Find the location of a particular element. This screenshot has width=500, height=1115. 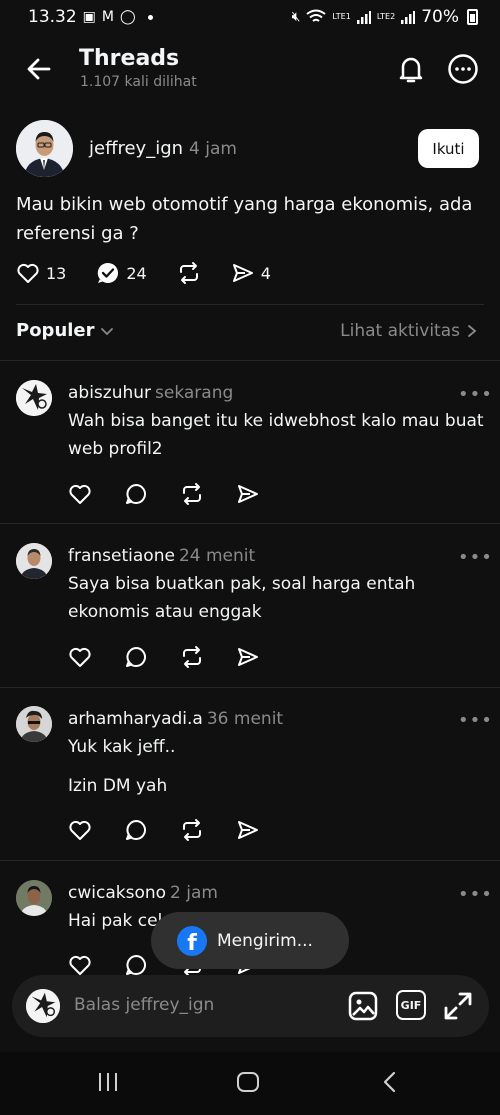

mute-icon: 🔇︎ is located at coordinates (296, 17).